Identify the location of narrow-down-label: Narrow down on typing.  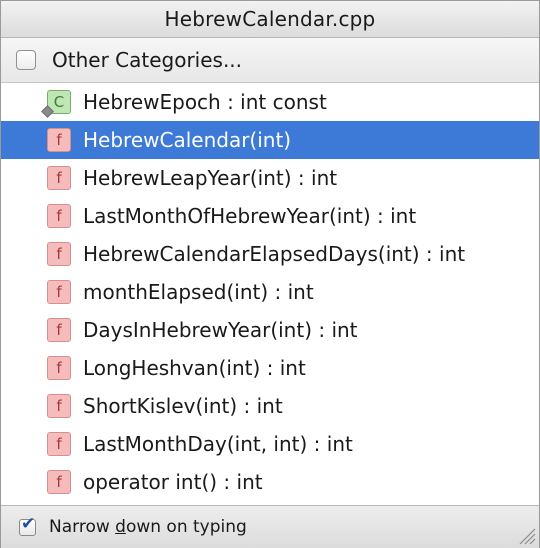
(148, 527).